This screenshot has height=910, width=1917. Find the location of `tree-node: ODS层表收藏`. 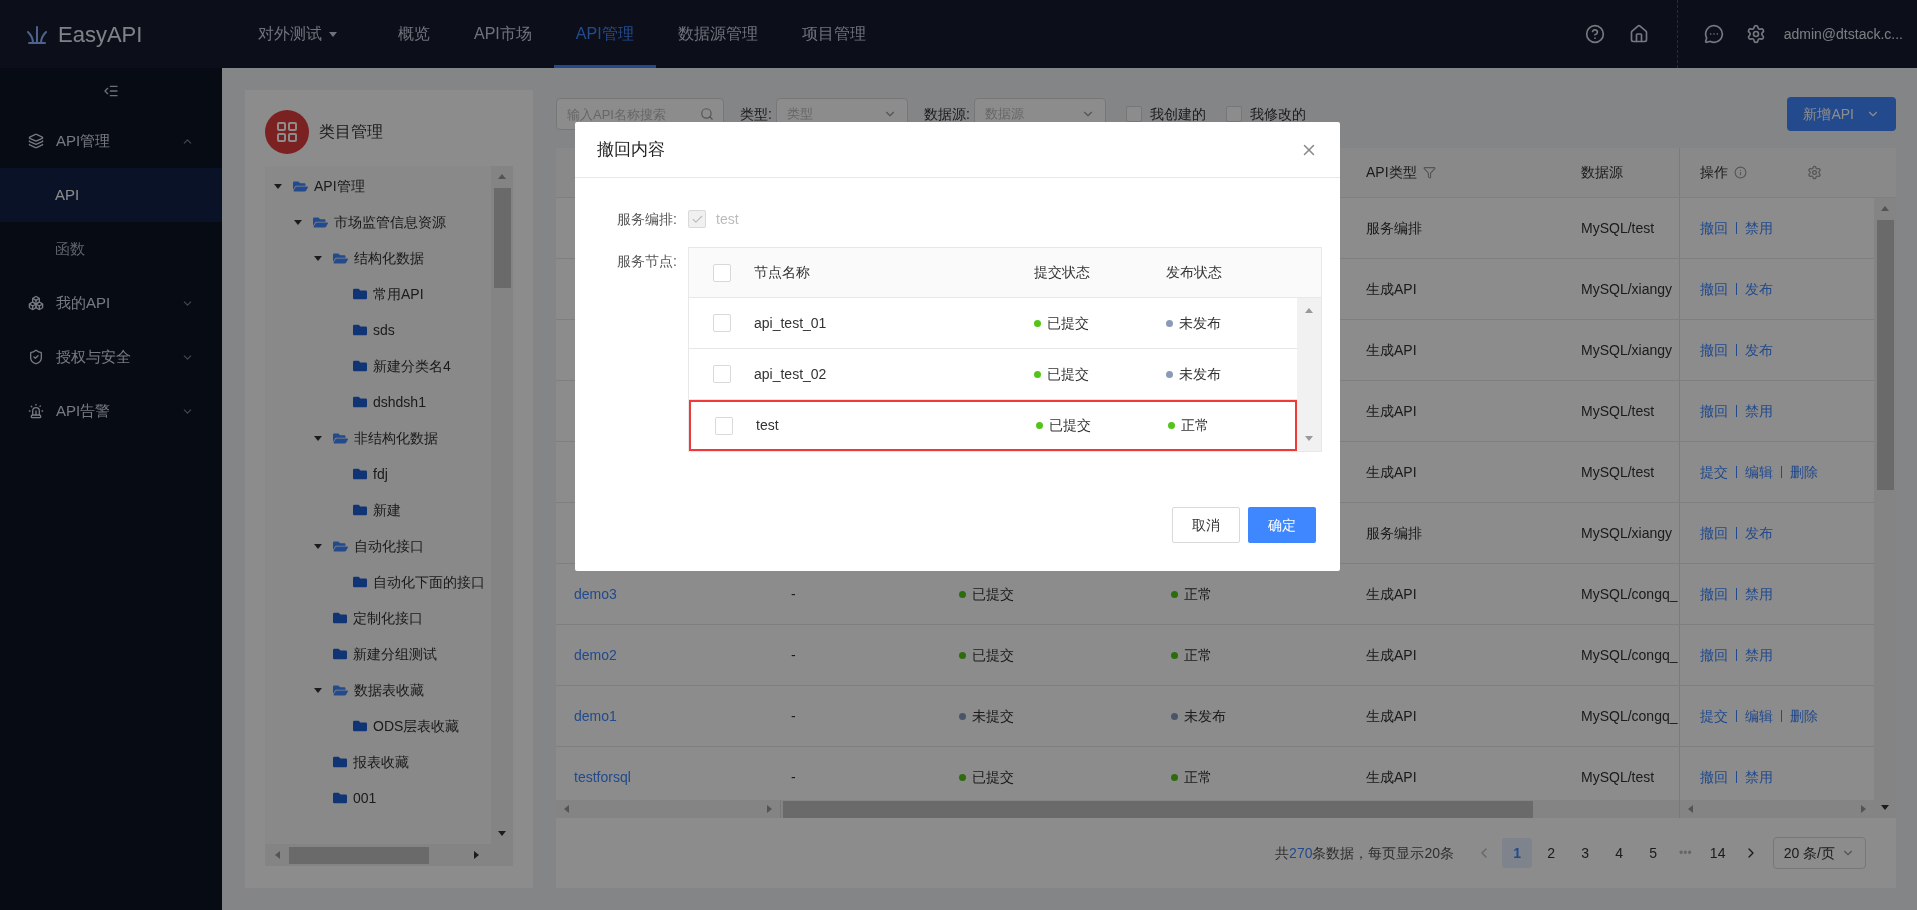

tree-node: ODS层表收藏 is located at coordinates (416, 726).